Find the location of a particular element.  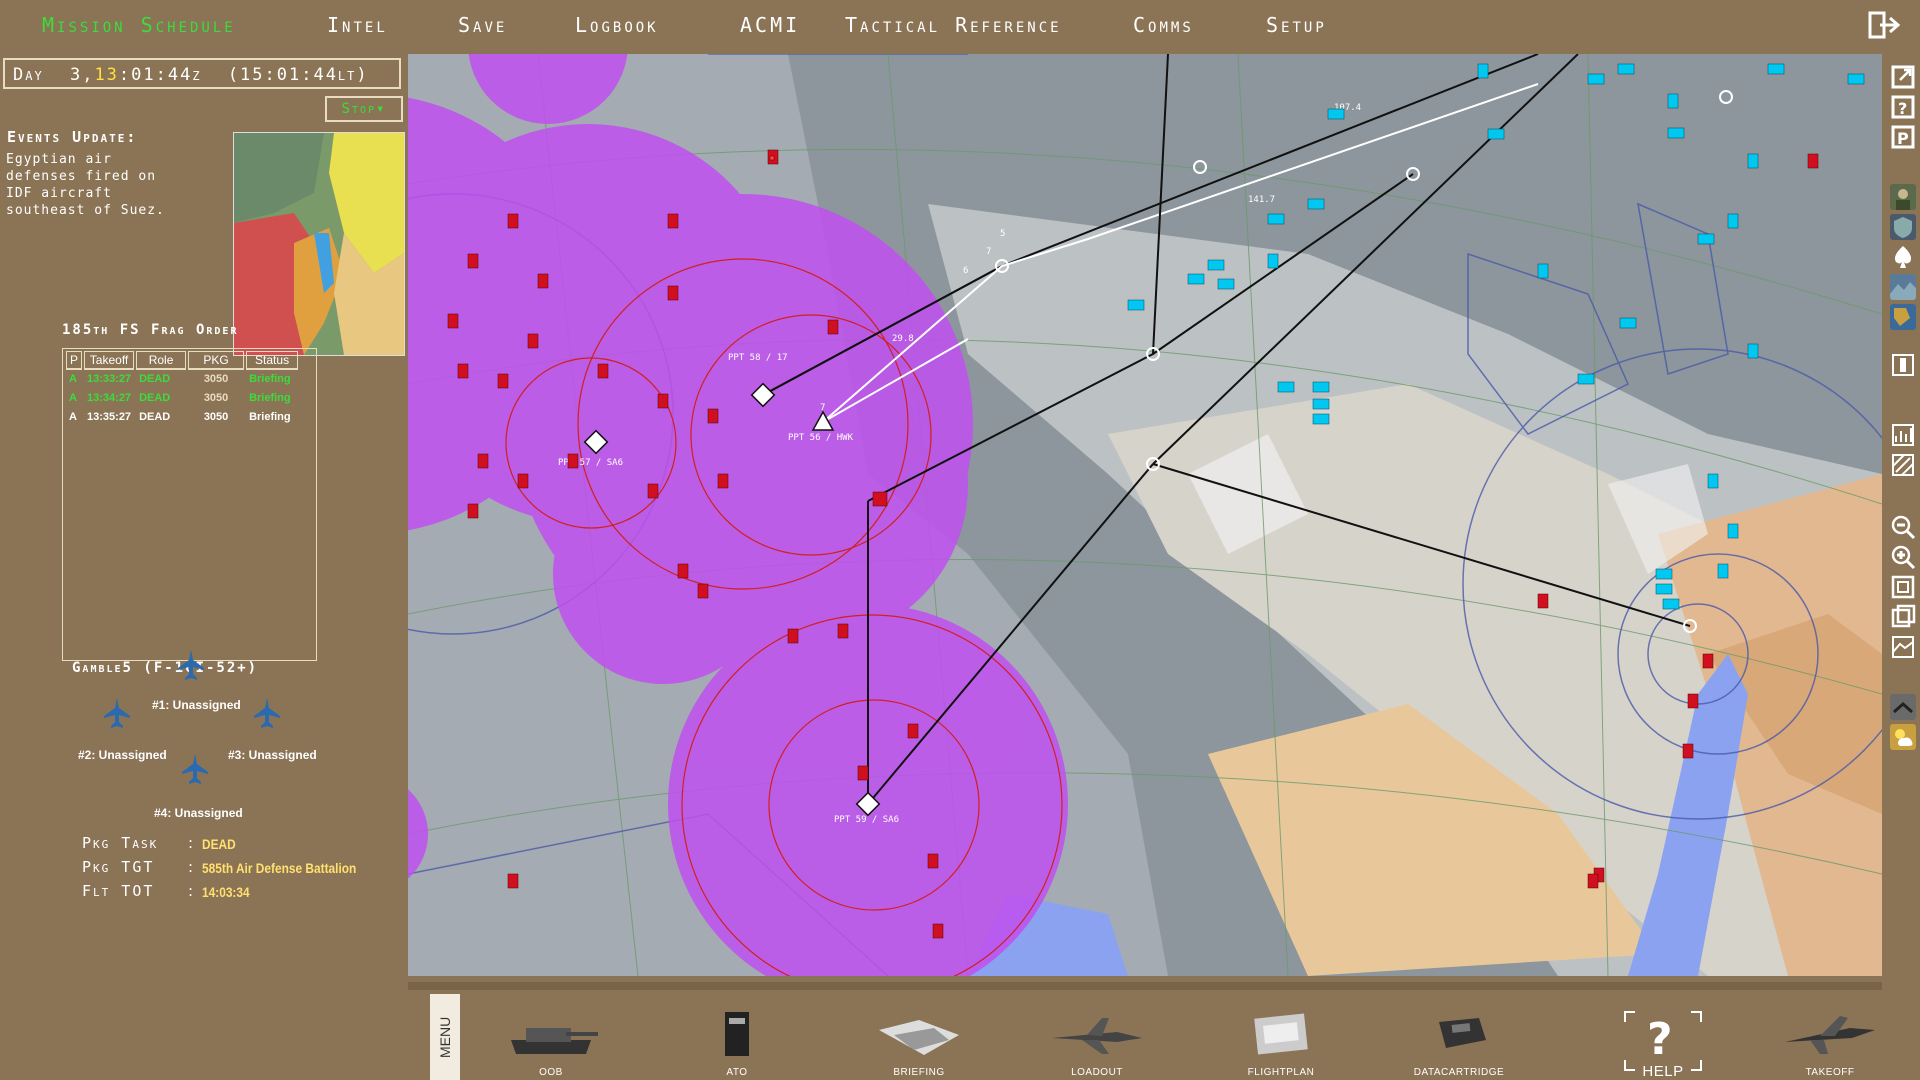

table-row: A 13:35:27 DEAD 3050 Briefing is located at coordinates (182, 417).